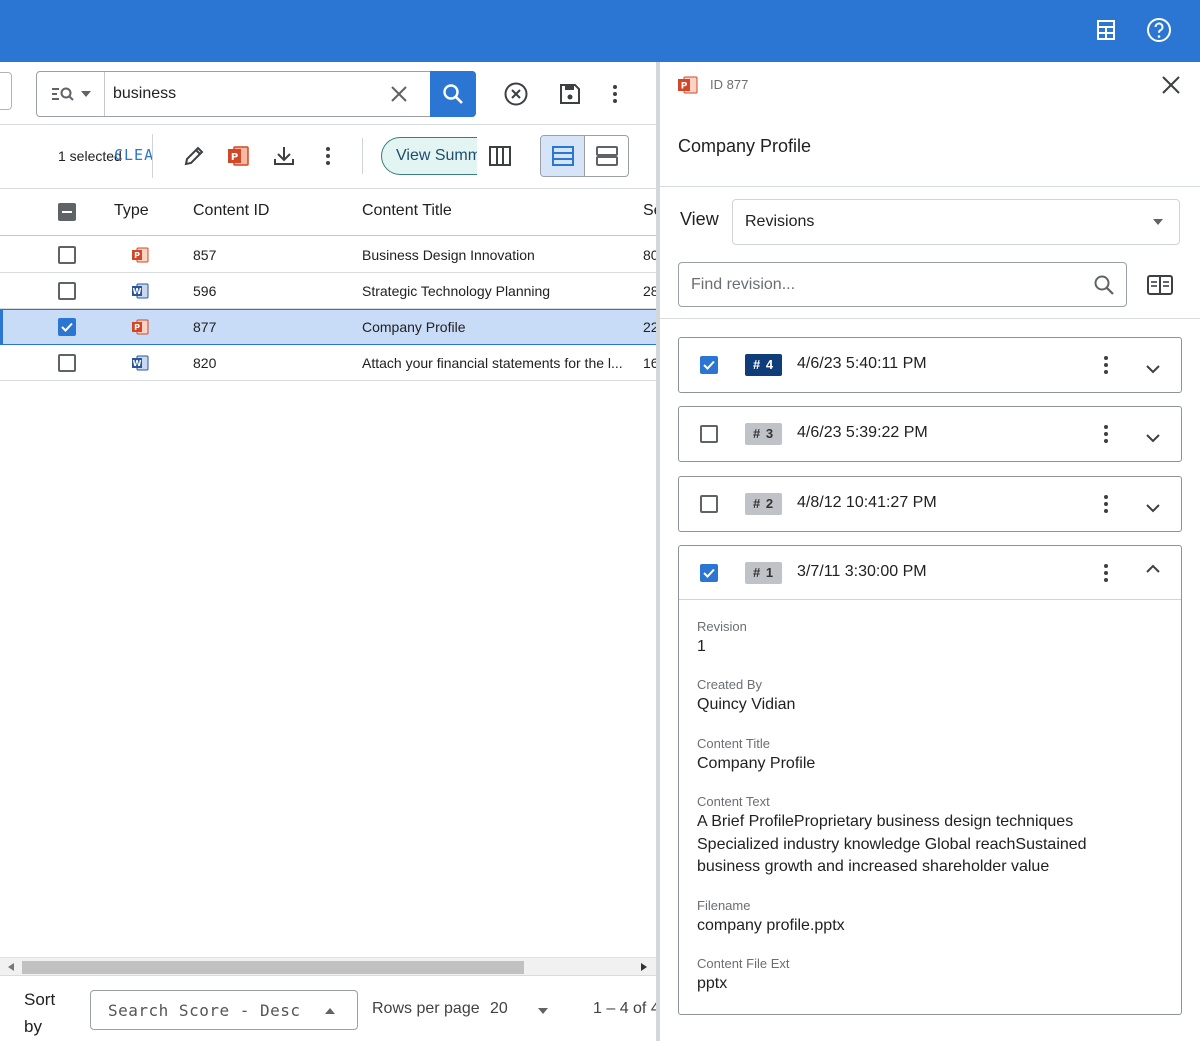 The width and height of the screenshot is (1200, 1041). What do you see at coordinates (456, 291) in the screenshot?
I see `content-title: Strategic Technology Planning` at bounding box center [456, 291].